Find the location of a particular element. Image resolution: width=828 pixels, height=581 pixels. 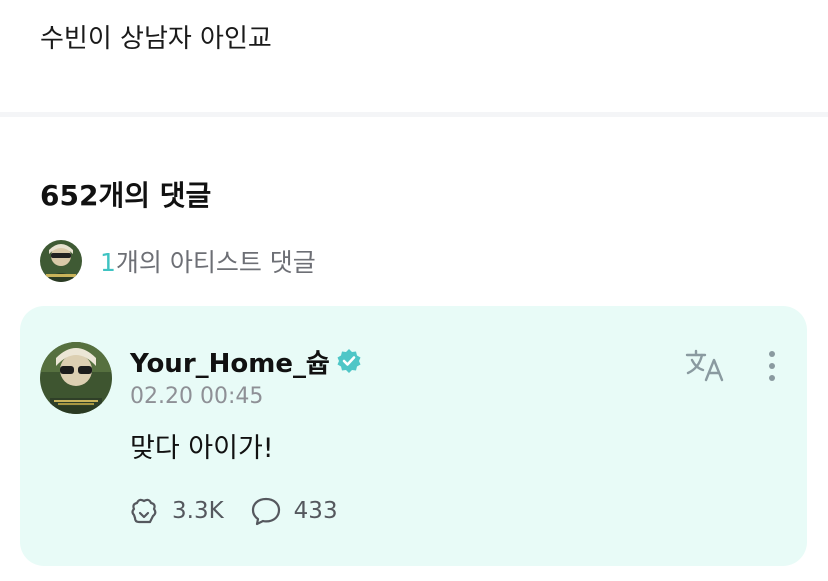

artist-comments-count: 1 is located at coordinates (108, 262).